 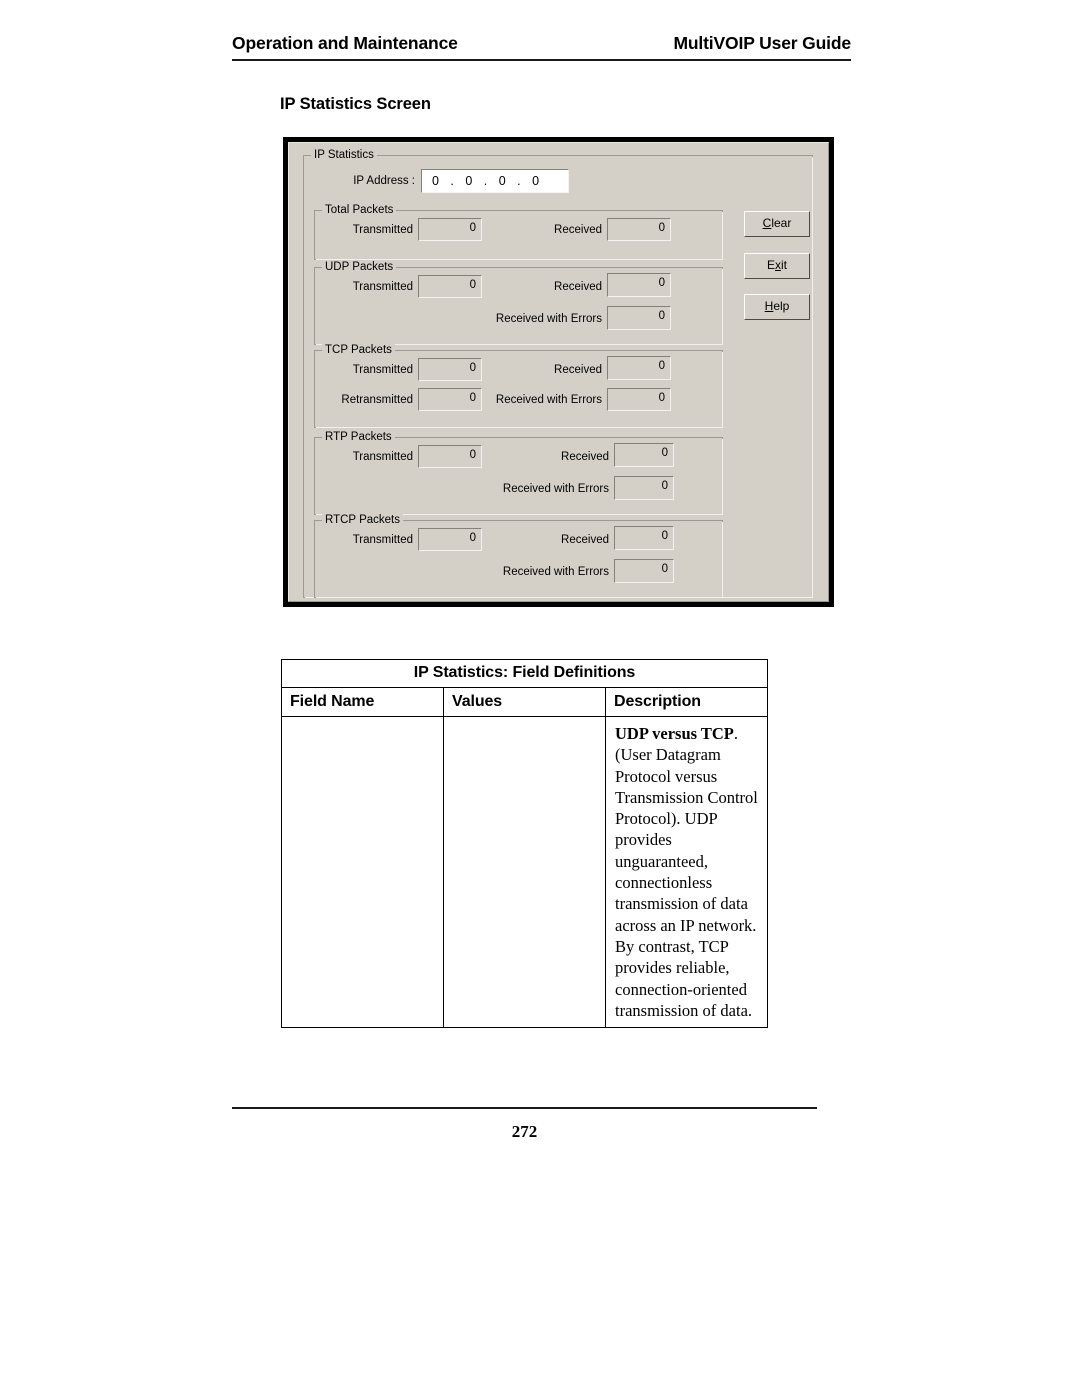 What do you see at coordinates (639, 399) in the screenshot?
I see `tcp-received-errors-value: 0` at bounding box center [639, 399].